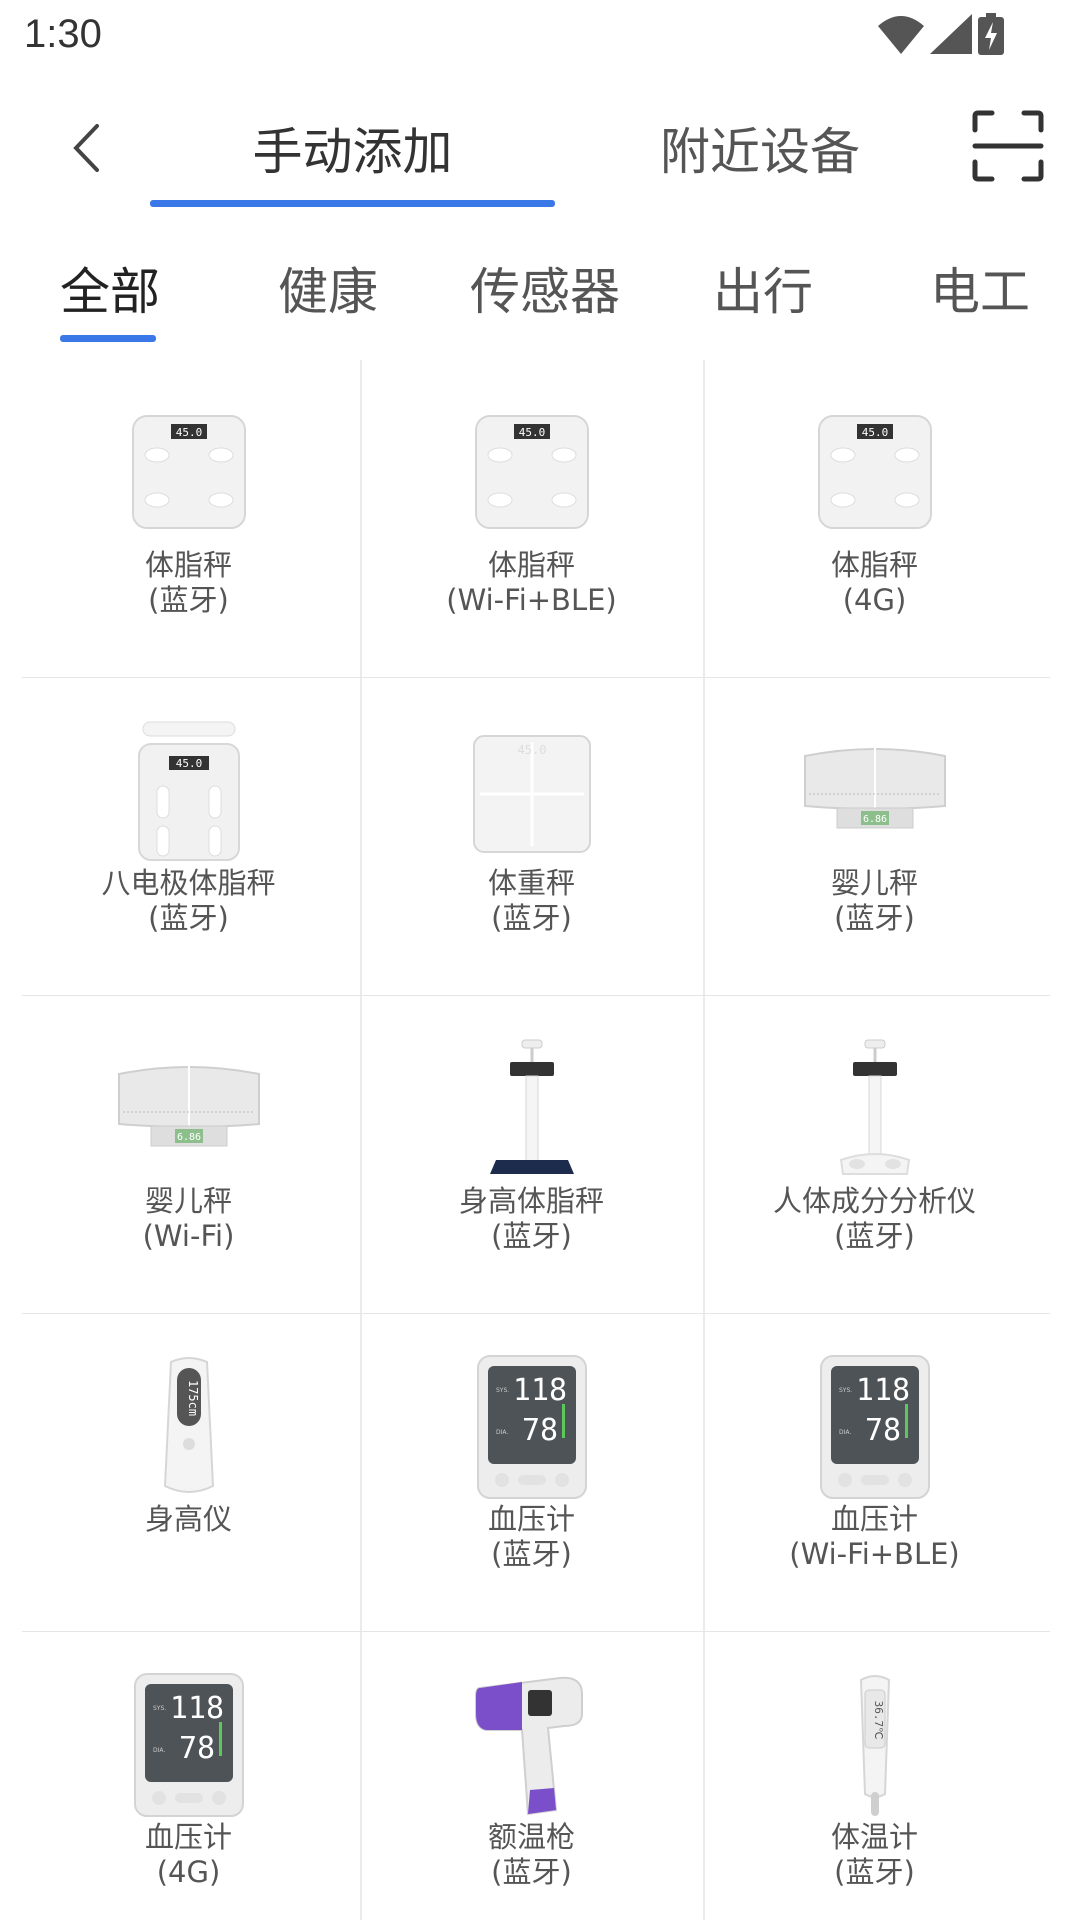 The image size is (1080, 1920). I want to click on device-name: 婴儿秤, so click(874, 883).